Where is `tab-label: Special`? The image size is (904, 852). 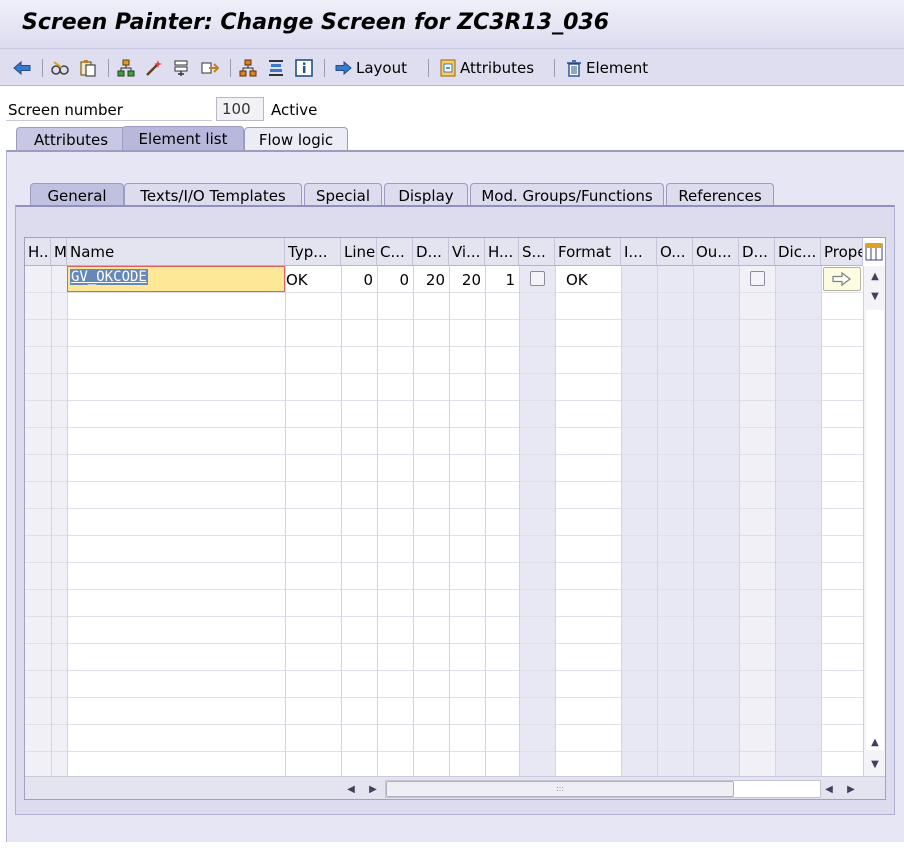
tab-label: Special is located at coordinates (343, 196).